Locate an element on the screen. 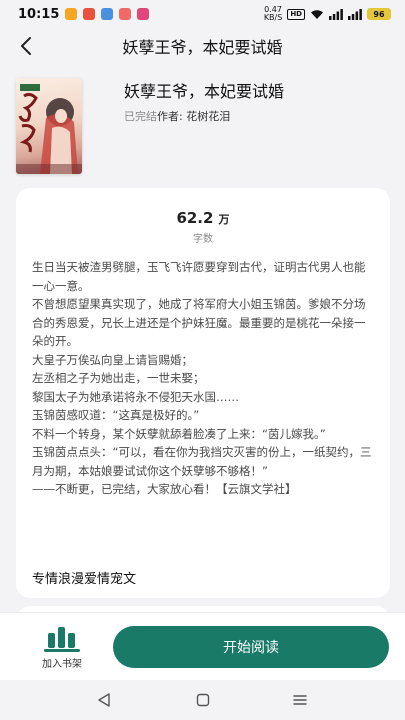  status-bar: 10:15 0.47 KB/S HD 96 is located at coordinates (202, 14).